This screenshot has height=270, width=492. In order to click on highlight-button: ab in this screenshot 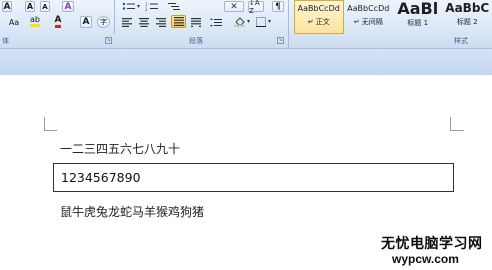, I will do `click(35, 21)`.